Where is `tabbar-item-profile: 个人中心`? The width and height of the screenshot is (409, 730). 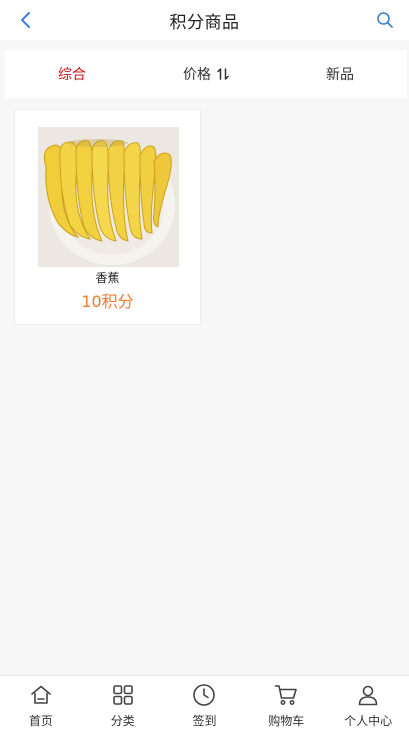
tabbar-item-profile: 个人中心 is located at coordinates (368, 703).